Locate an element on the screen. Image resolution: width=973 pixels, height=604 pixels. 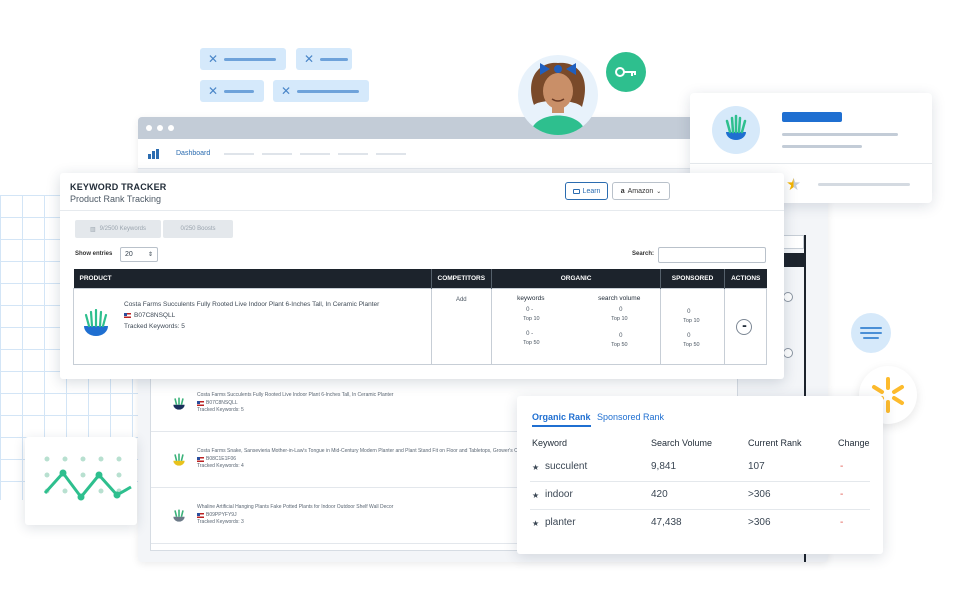
col-organic: ORGANIC is located at coordinates (576, 278).